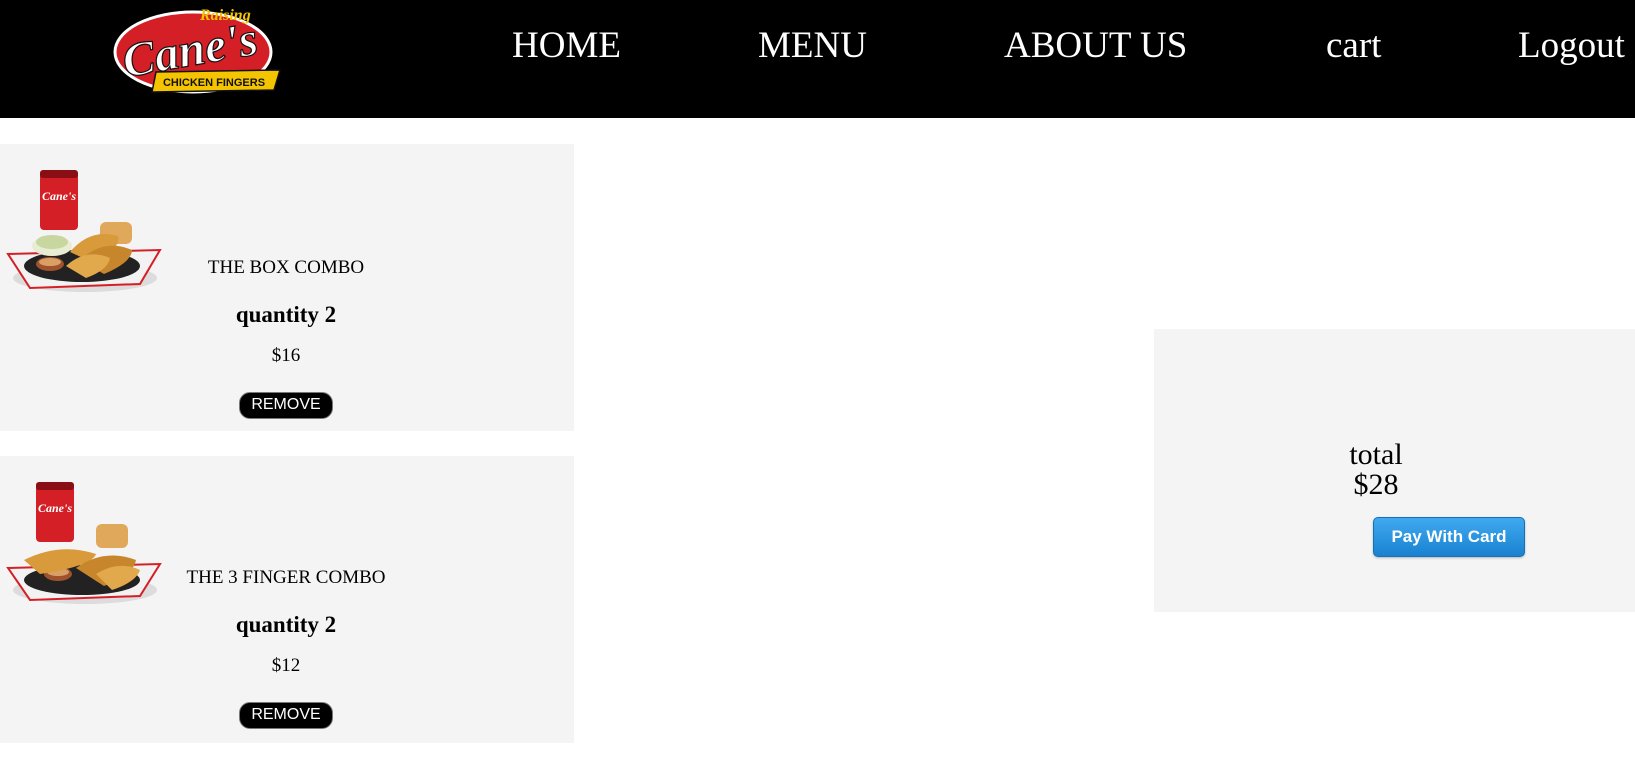 This screenshot has width=1635, height=762. I want to click on order-summary: total $28 Pay With Card, so click(1394, 470).